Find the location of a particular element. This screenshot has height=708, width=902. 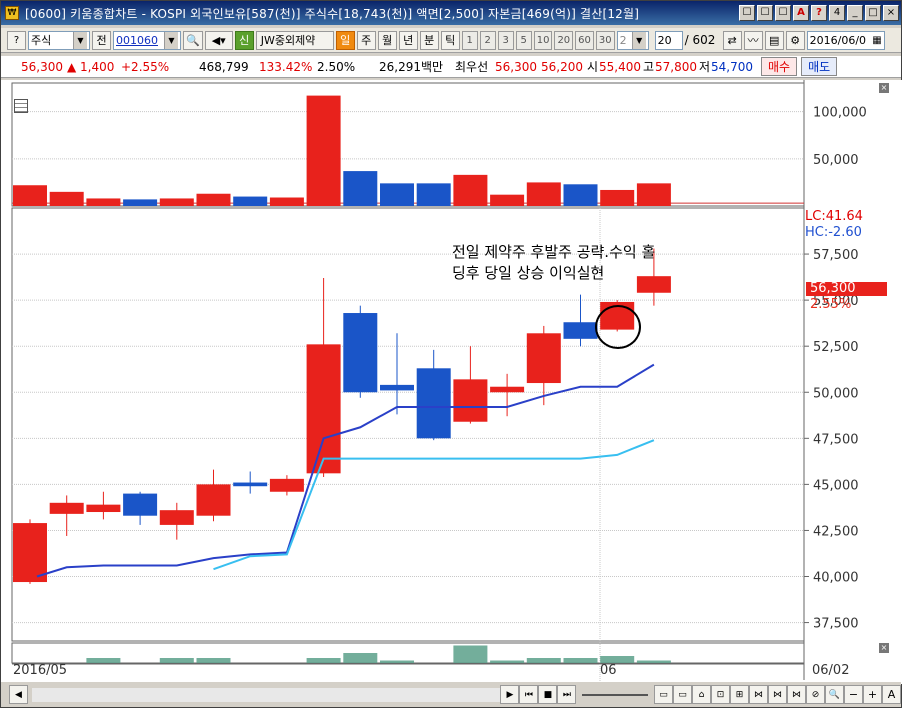

high-label: 고 is located at coordinates (649, 67).